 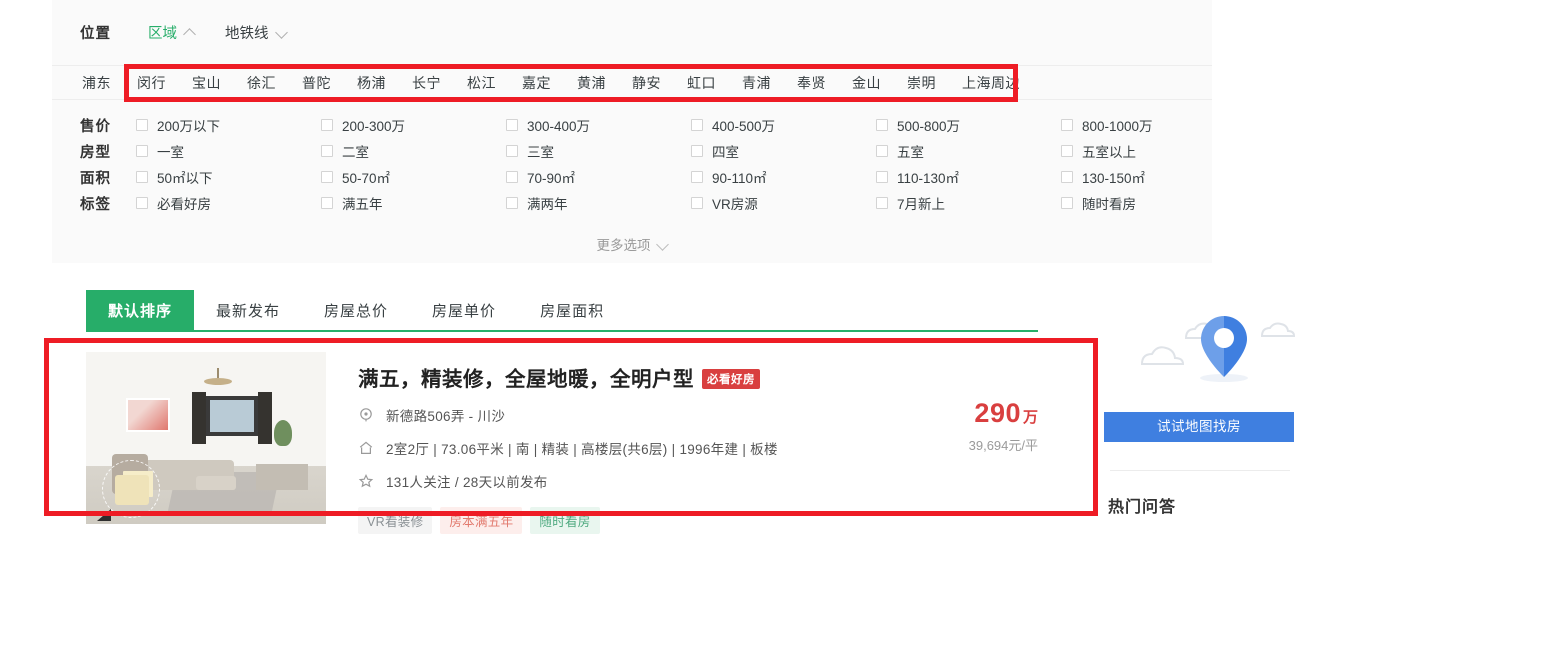 I want to click on facet-option: 随时看房, so click(x=1153, y=203).